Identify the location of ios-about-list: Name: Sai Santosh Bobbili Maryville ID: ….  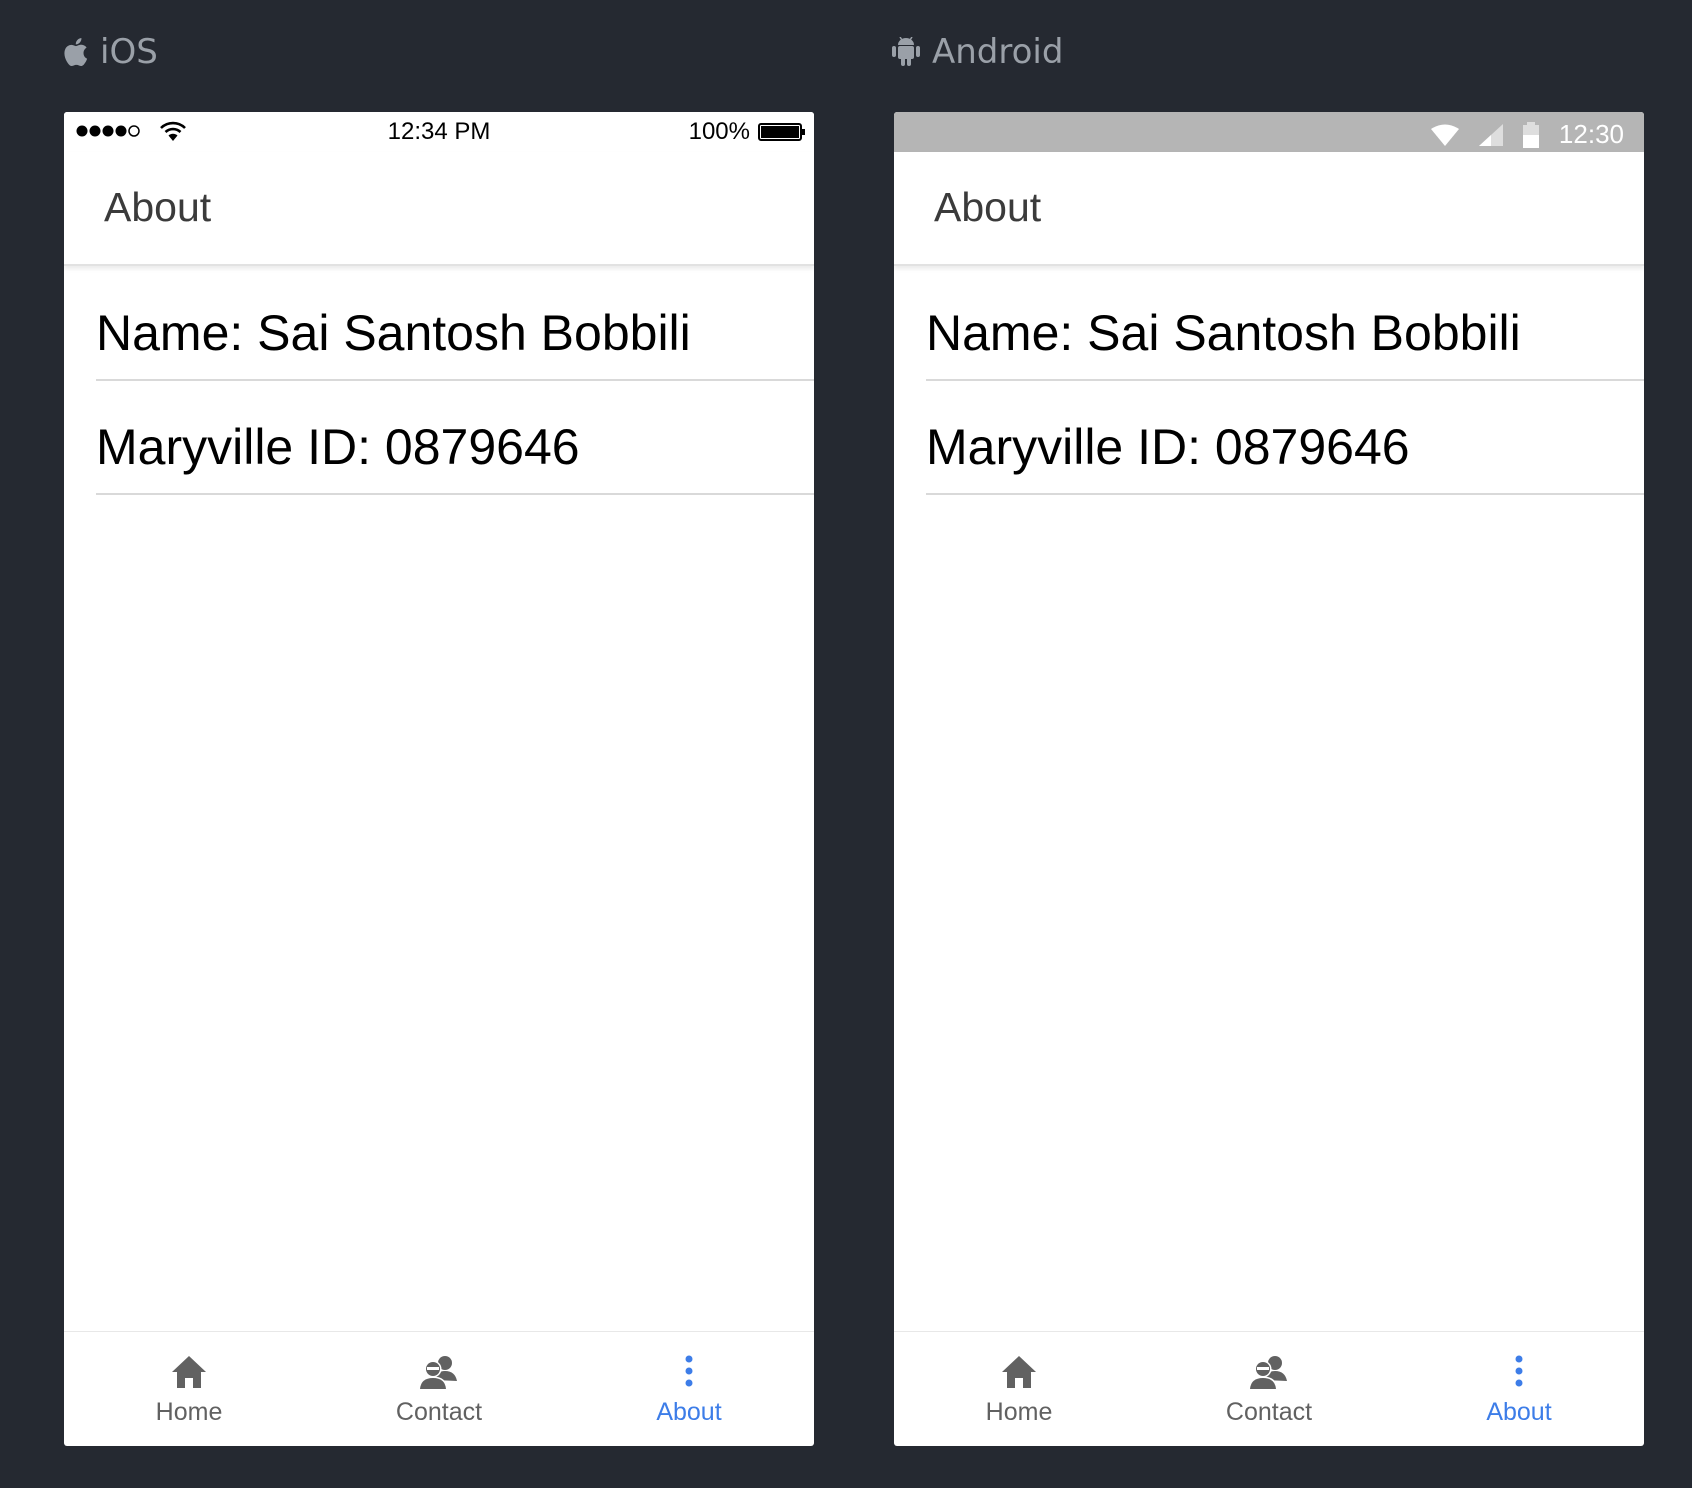
(455, 381).